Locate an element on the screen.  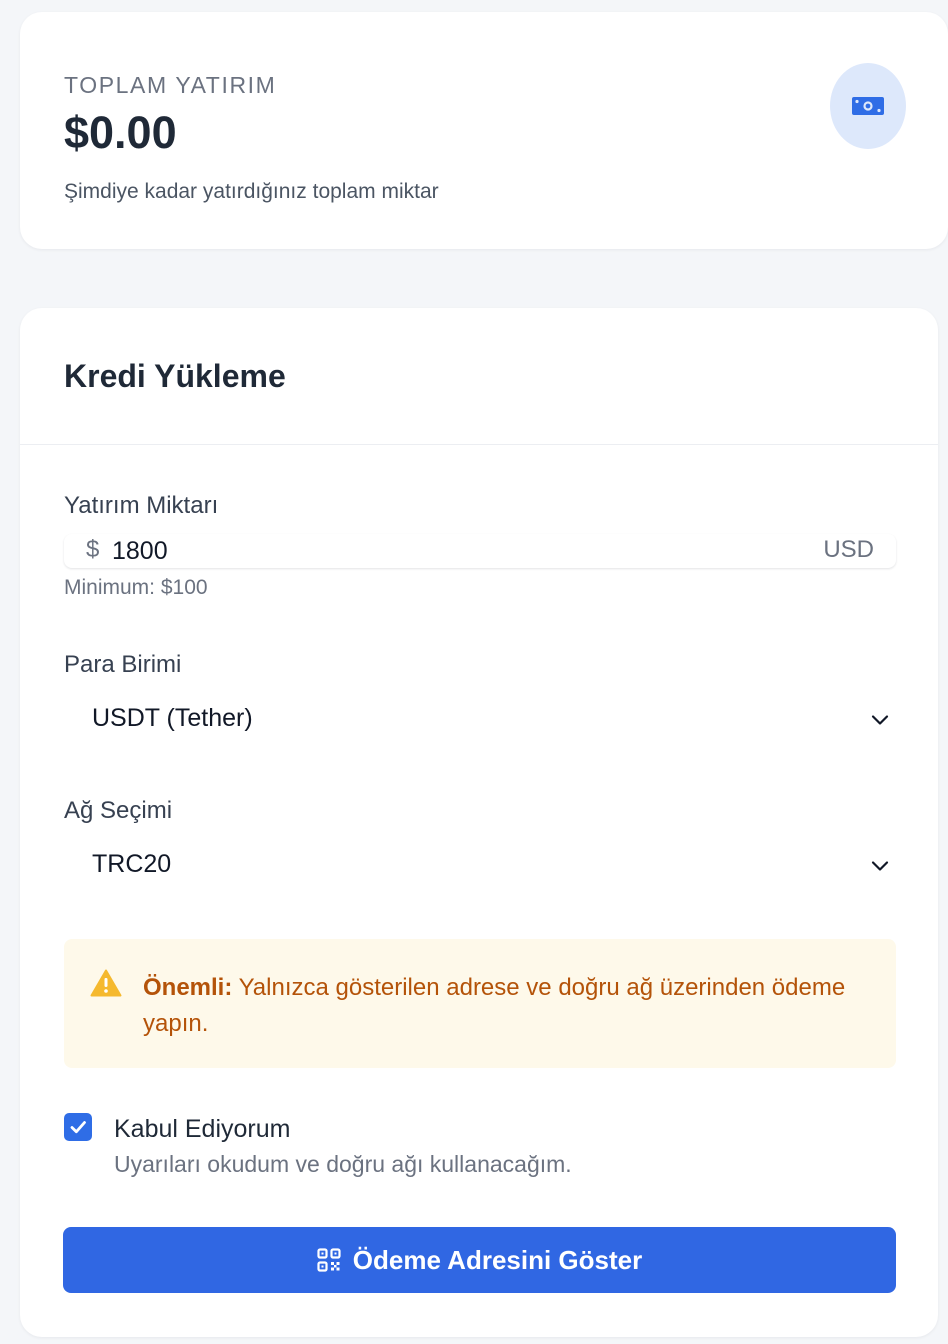
currency-select: USDT (Tether) is located at coordinates (480, 720).